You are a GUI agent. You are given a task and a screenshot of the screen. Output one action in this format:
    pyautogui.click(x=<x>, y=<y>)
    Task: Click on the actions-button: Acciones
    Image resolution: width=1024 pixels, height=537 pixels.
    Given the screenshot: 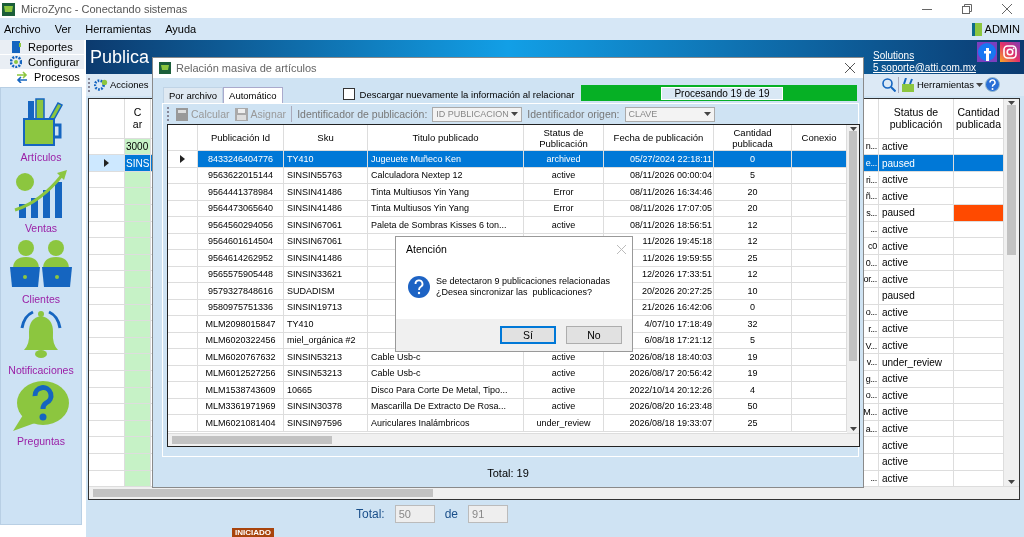 What is the action you would take?
    pyautogui.click(x=121, y=84)
    